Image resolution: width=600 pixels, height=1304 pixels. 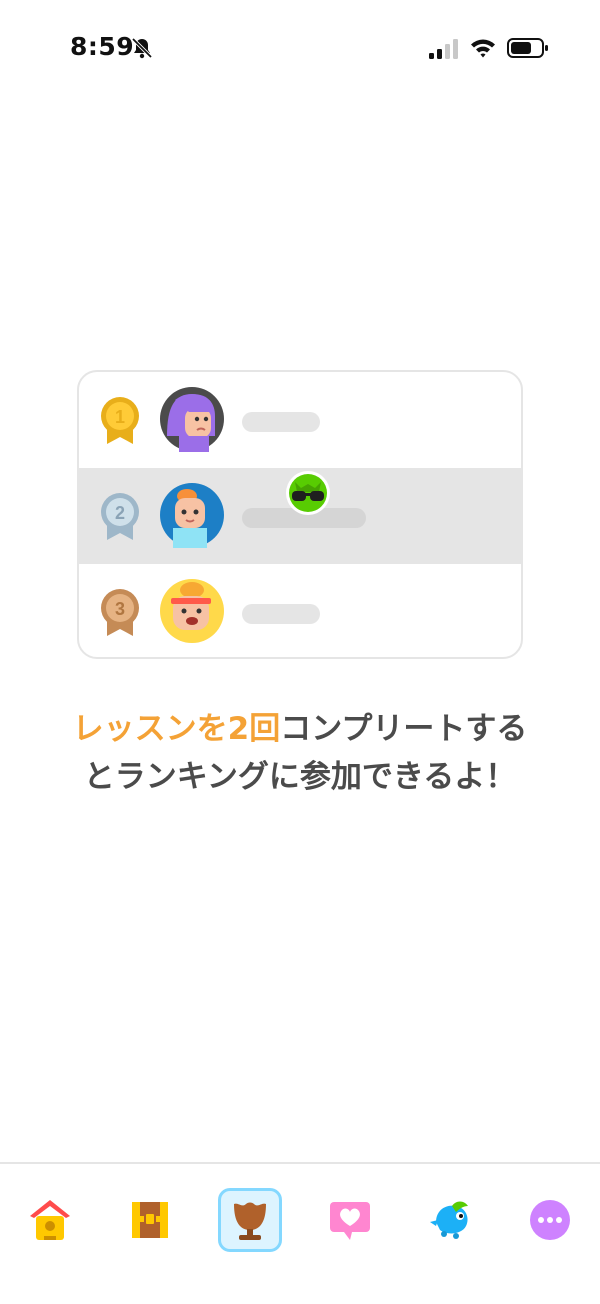 What do you see at coordinates (192, 419) in the screenshot?
I see `purple-hair-avatar` at bounding box center [192, 419].